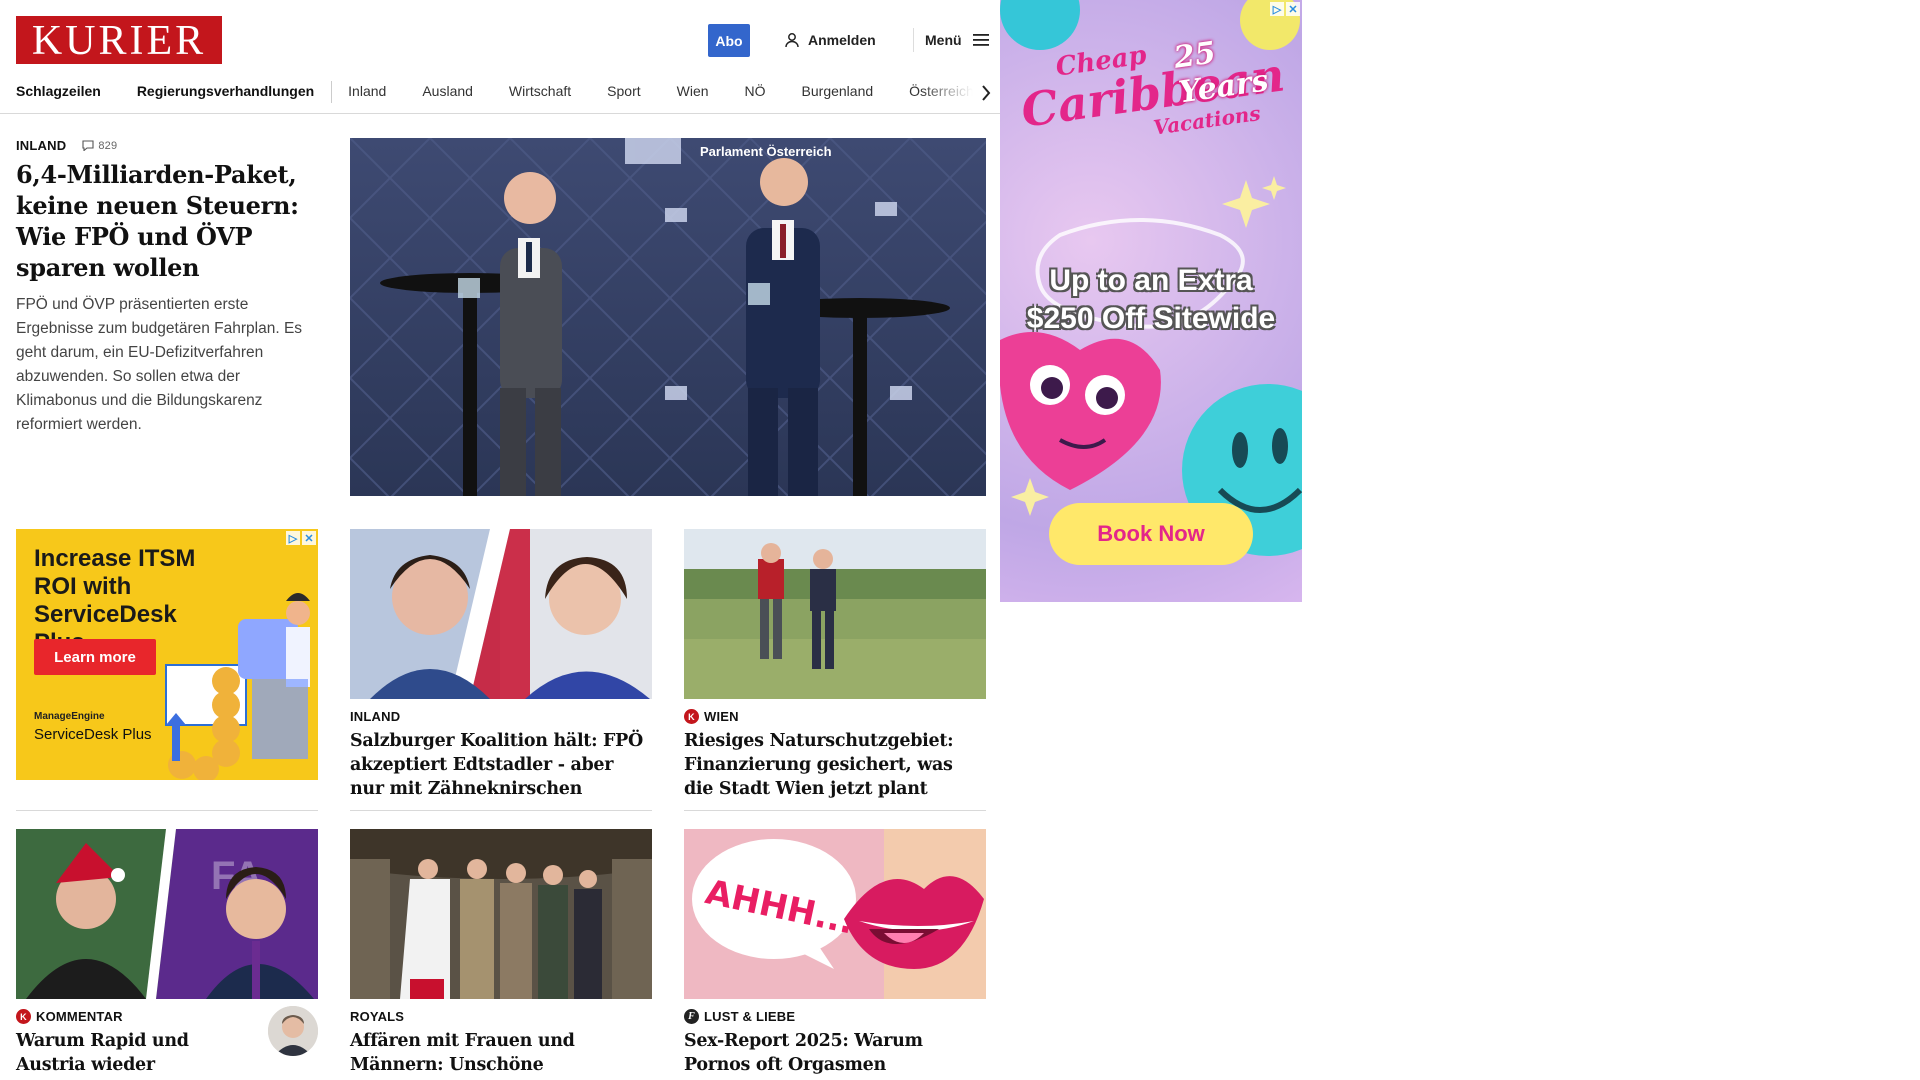  What do you see at coordinates (79, 1016) in the screenshot?
I see `card-category: KOMMENTAR` at bounding box center [79, 1016].